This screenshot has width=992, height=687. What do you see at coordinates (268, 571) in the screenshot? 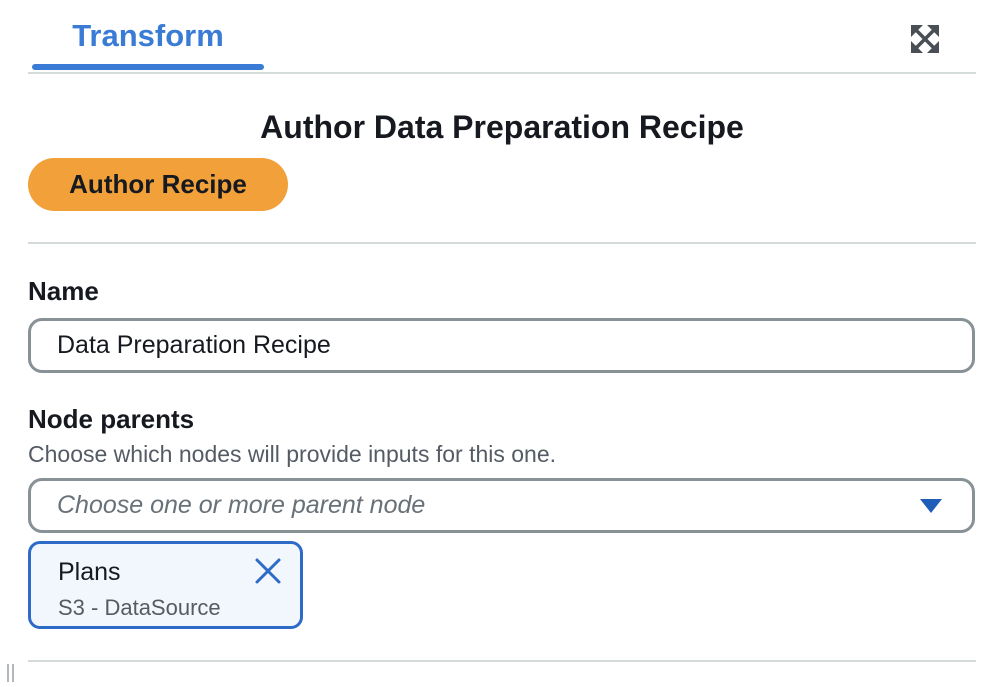
I see `close-icon` at bounding box center [268, 571].